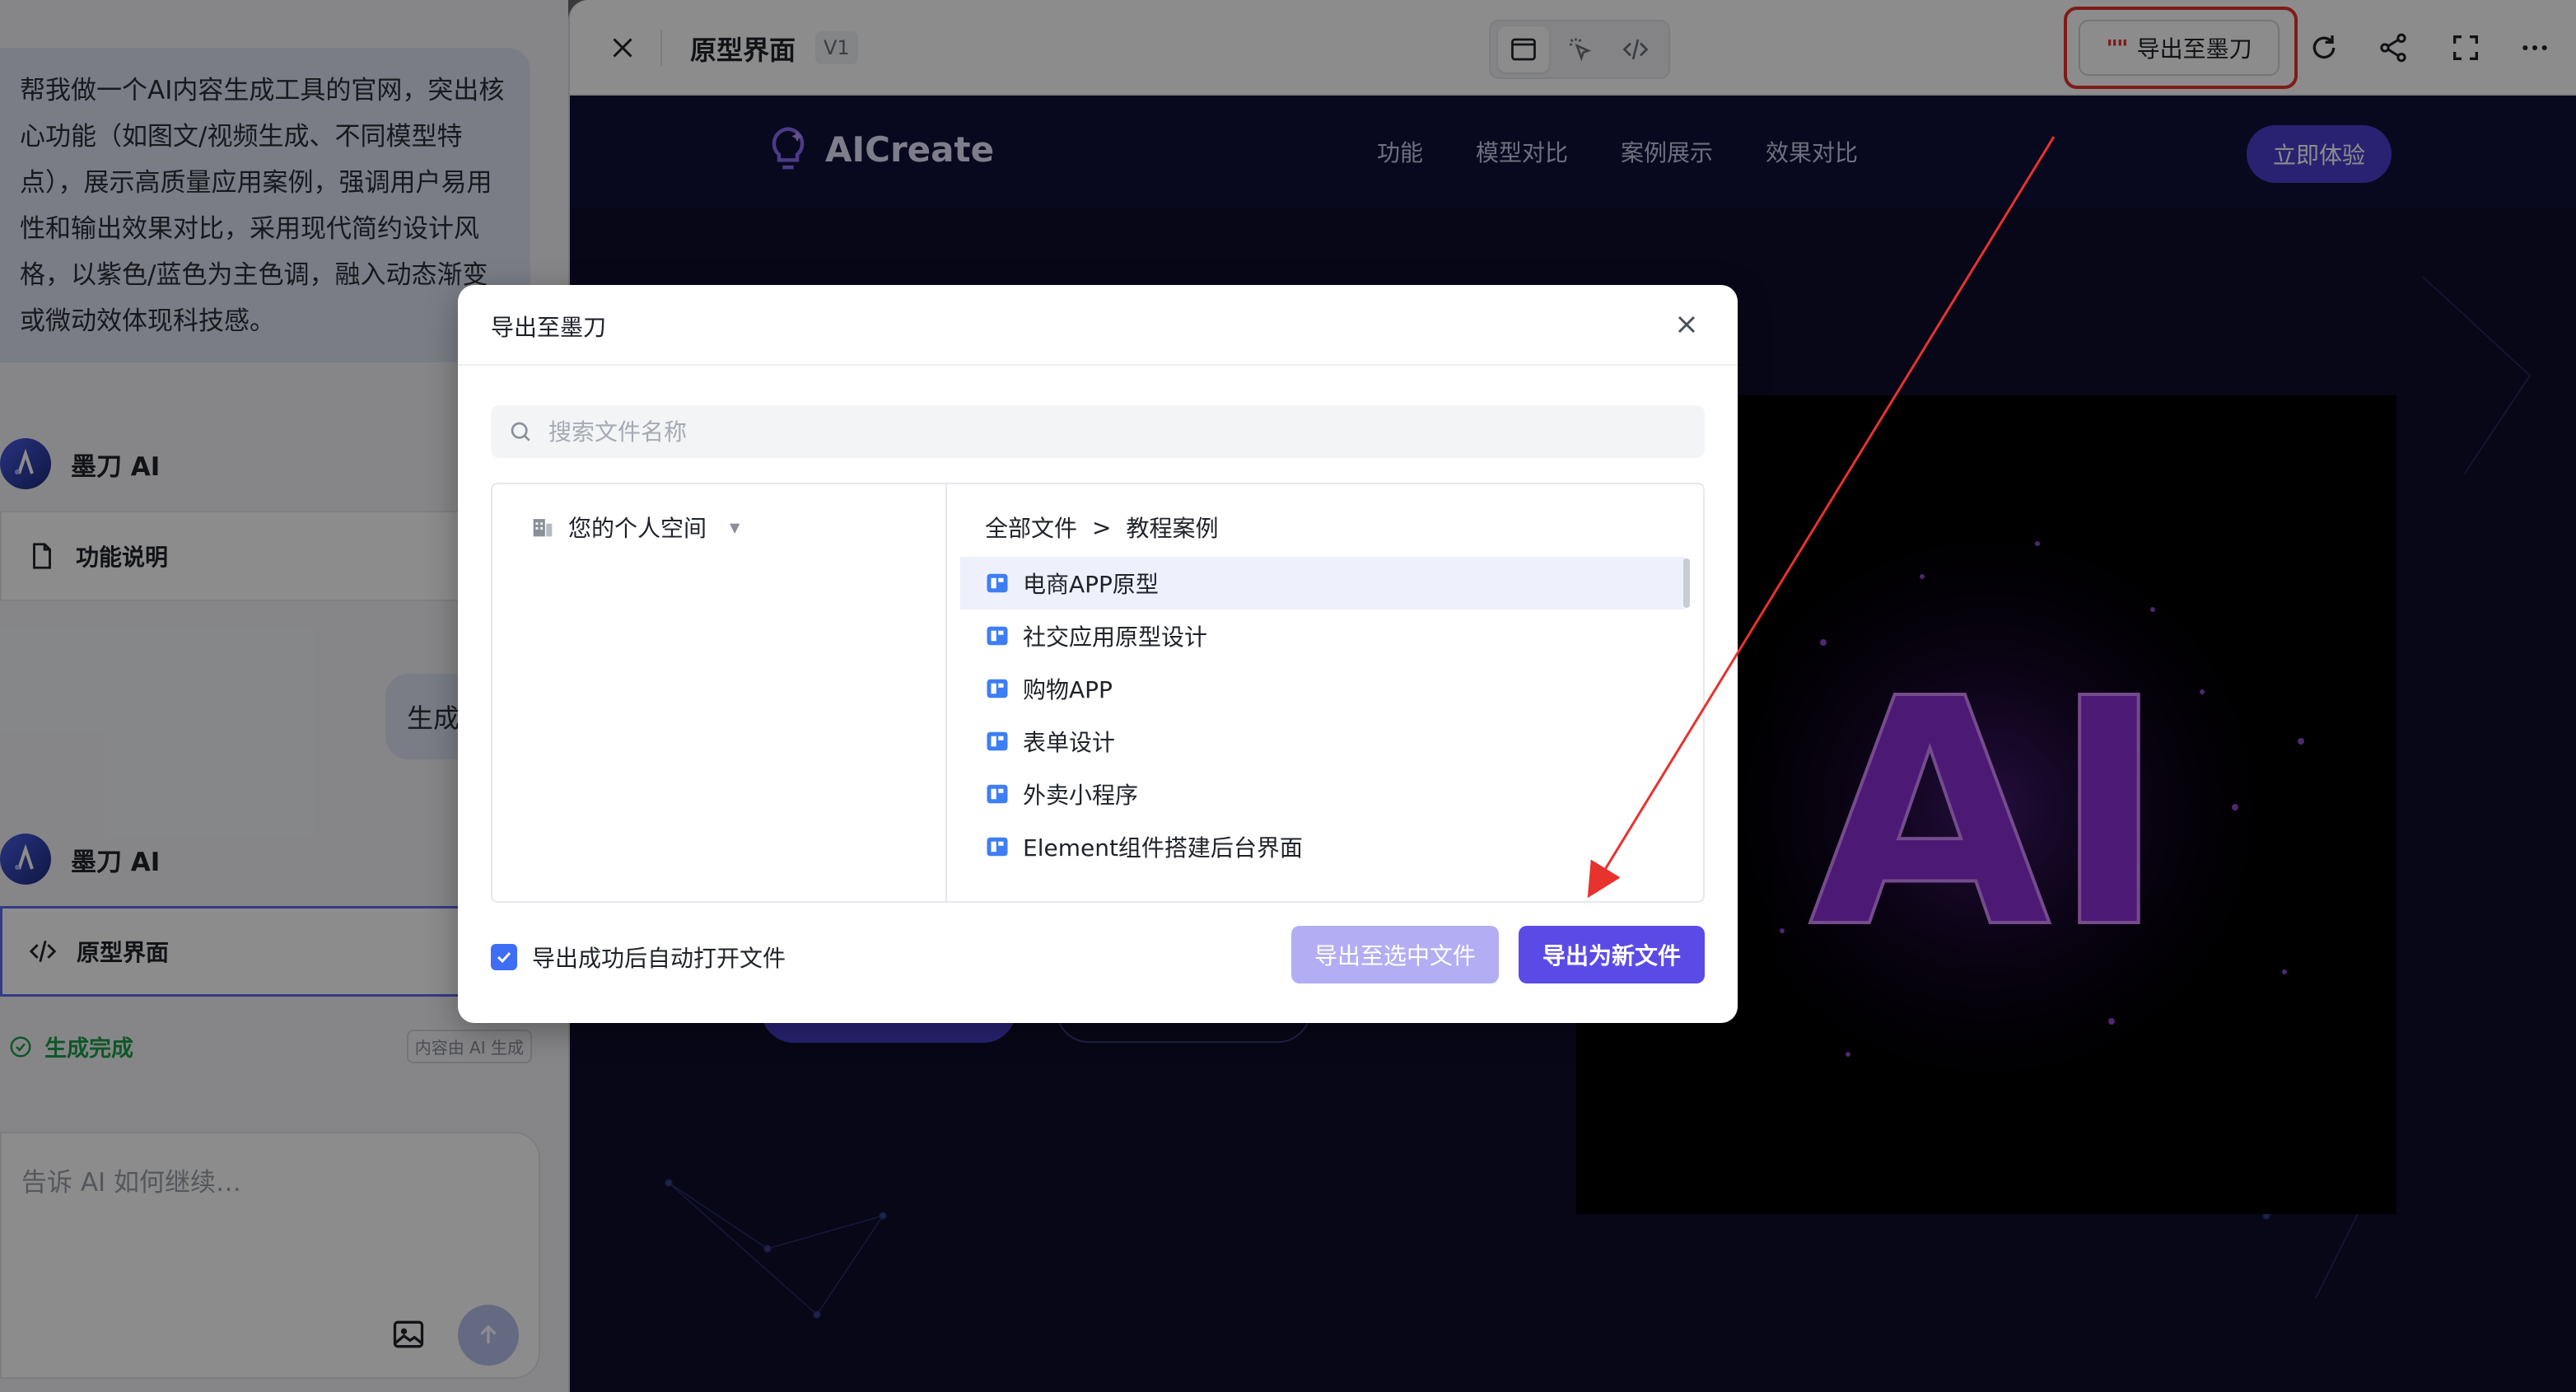  Describe the element at coordinates (1322, 636) in the screenshot. I see `file-item: 社交应用原型设计` at that location.